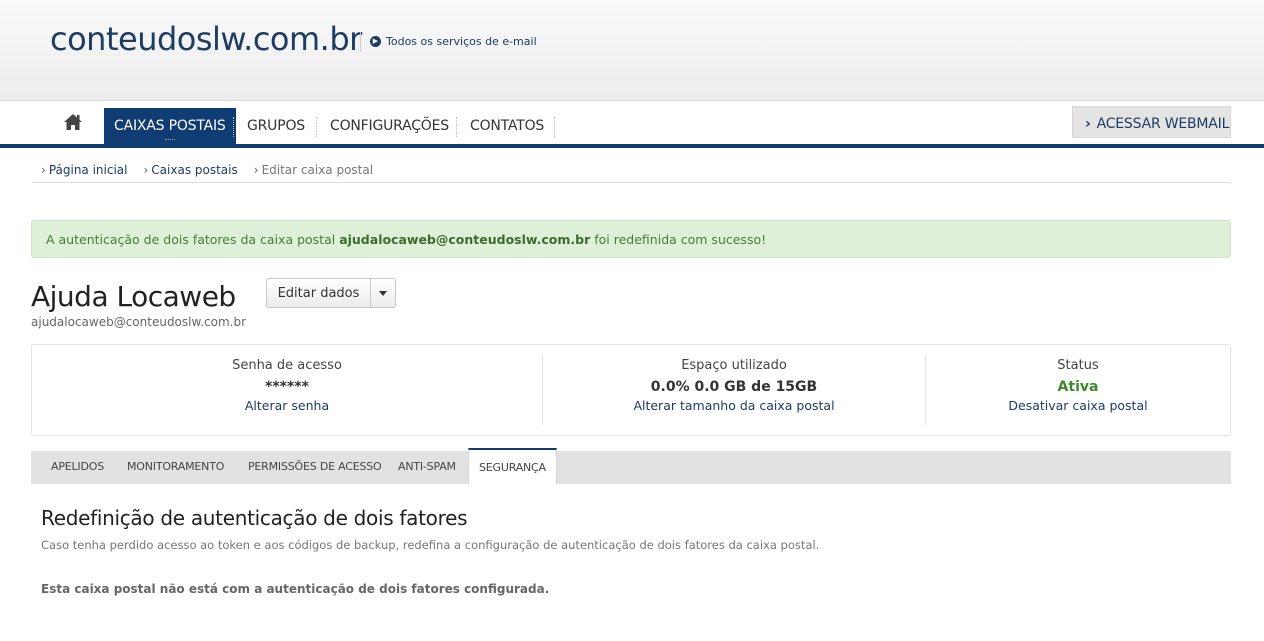  Describe the element at coordinates (383, 293) in the screenshot. I see `chevron-down-icon` at that location.